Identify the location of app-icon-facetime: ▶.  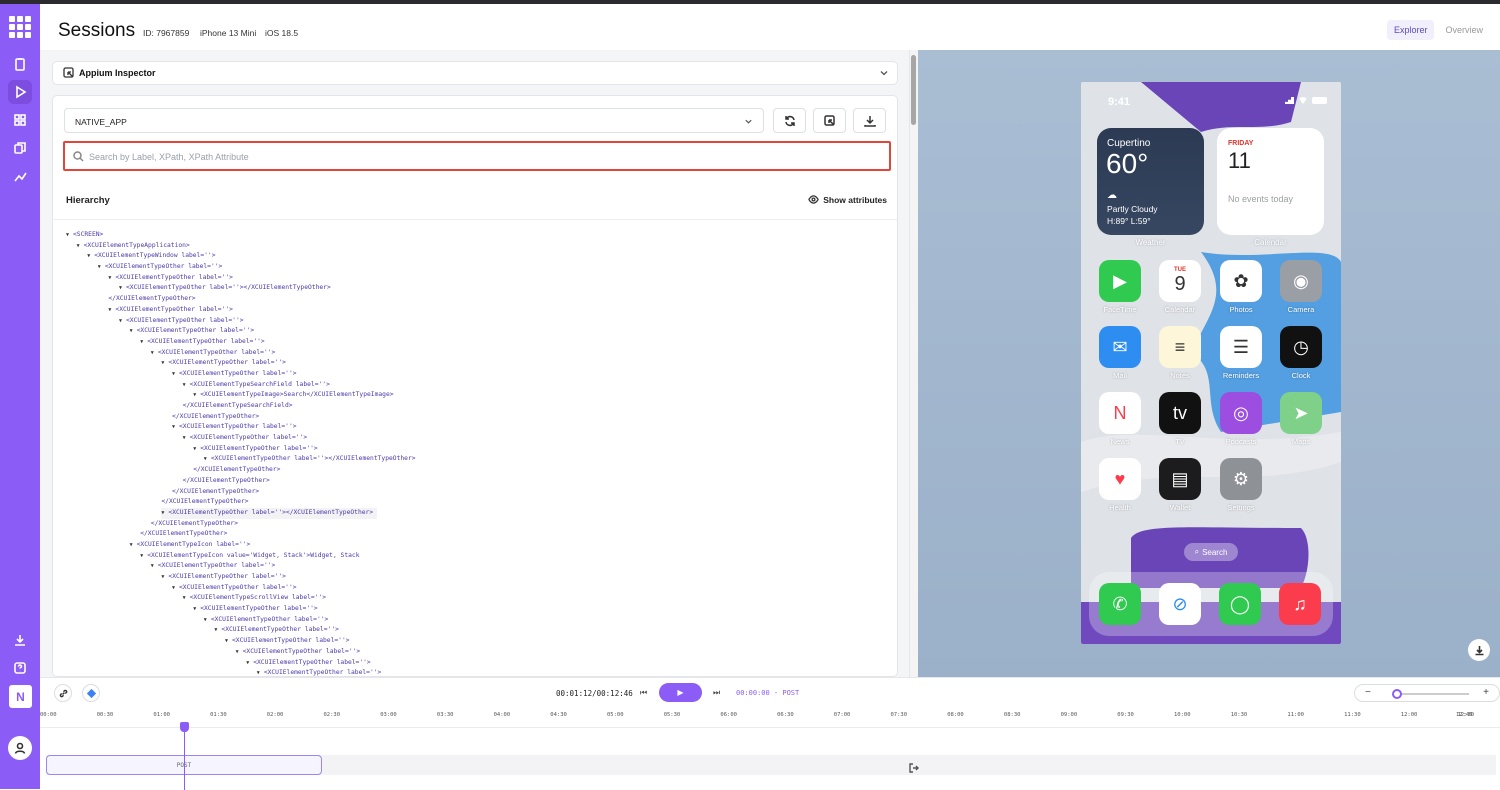
(1120, 281).